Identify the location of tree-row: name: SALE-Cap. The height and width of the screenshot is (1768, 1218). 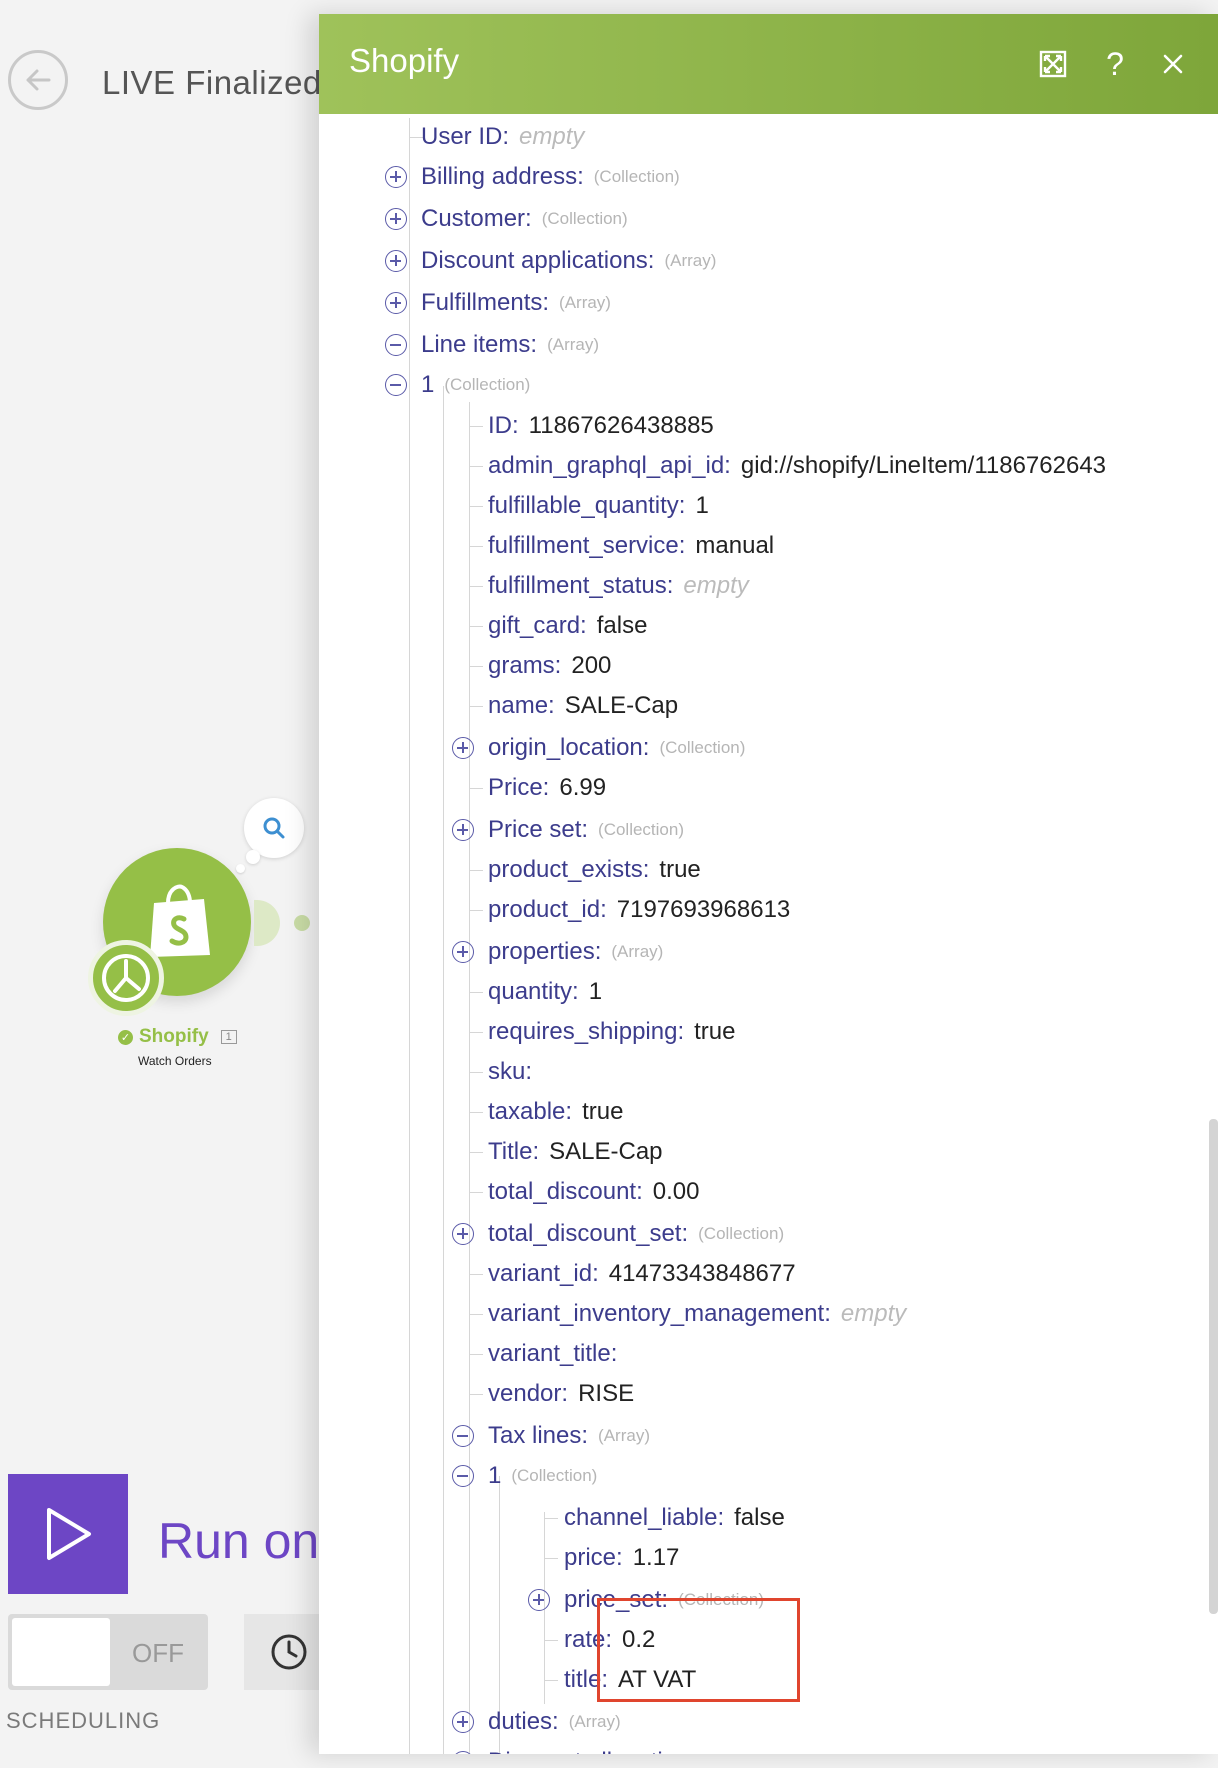
(583, 706).